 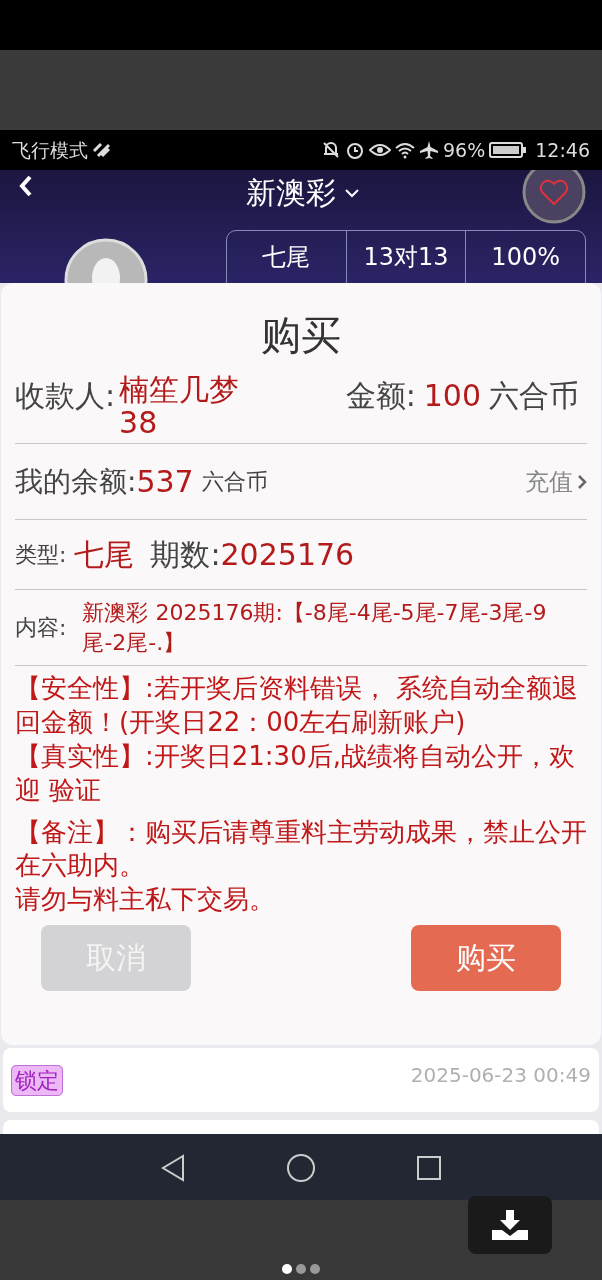 What do you see at coordinates (331, 150) in the screenshot?
I see `mute-icon` at bounding box center [331, 150].